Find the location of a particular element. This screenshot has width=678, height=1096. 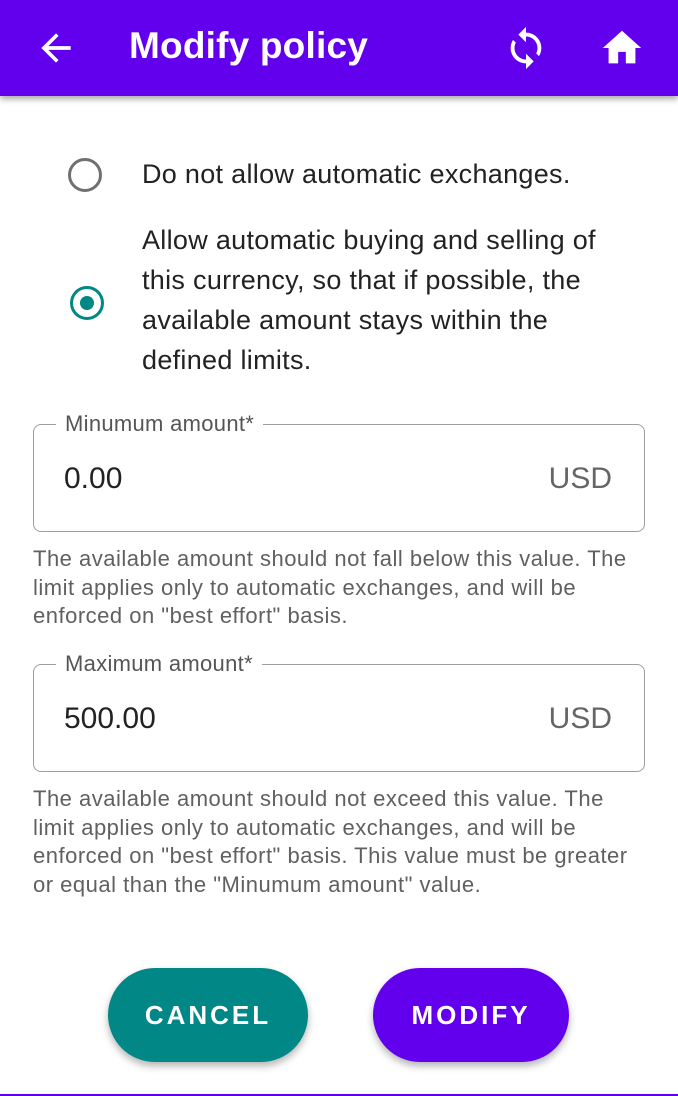

maximum-amount-label: Maximum amount* is located at coordinates (159, 664).